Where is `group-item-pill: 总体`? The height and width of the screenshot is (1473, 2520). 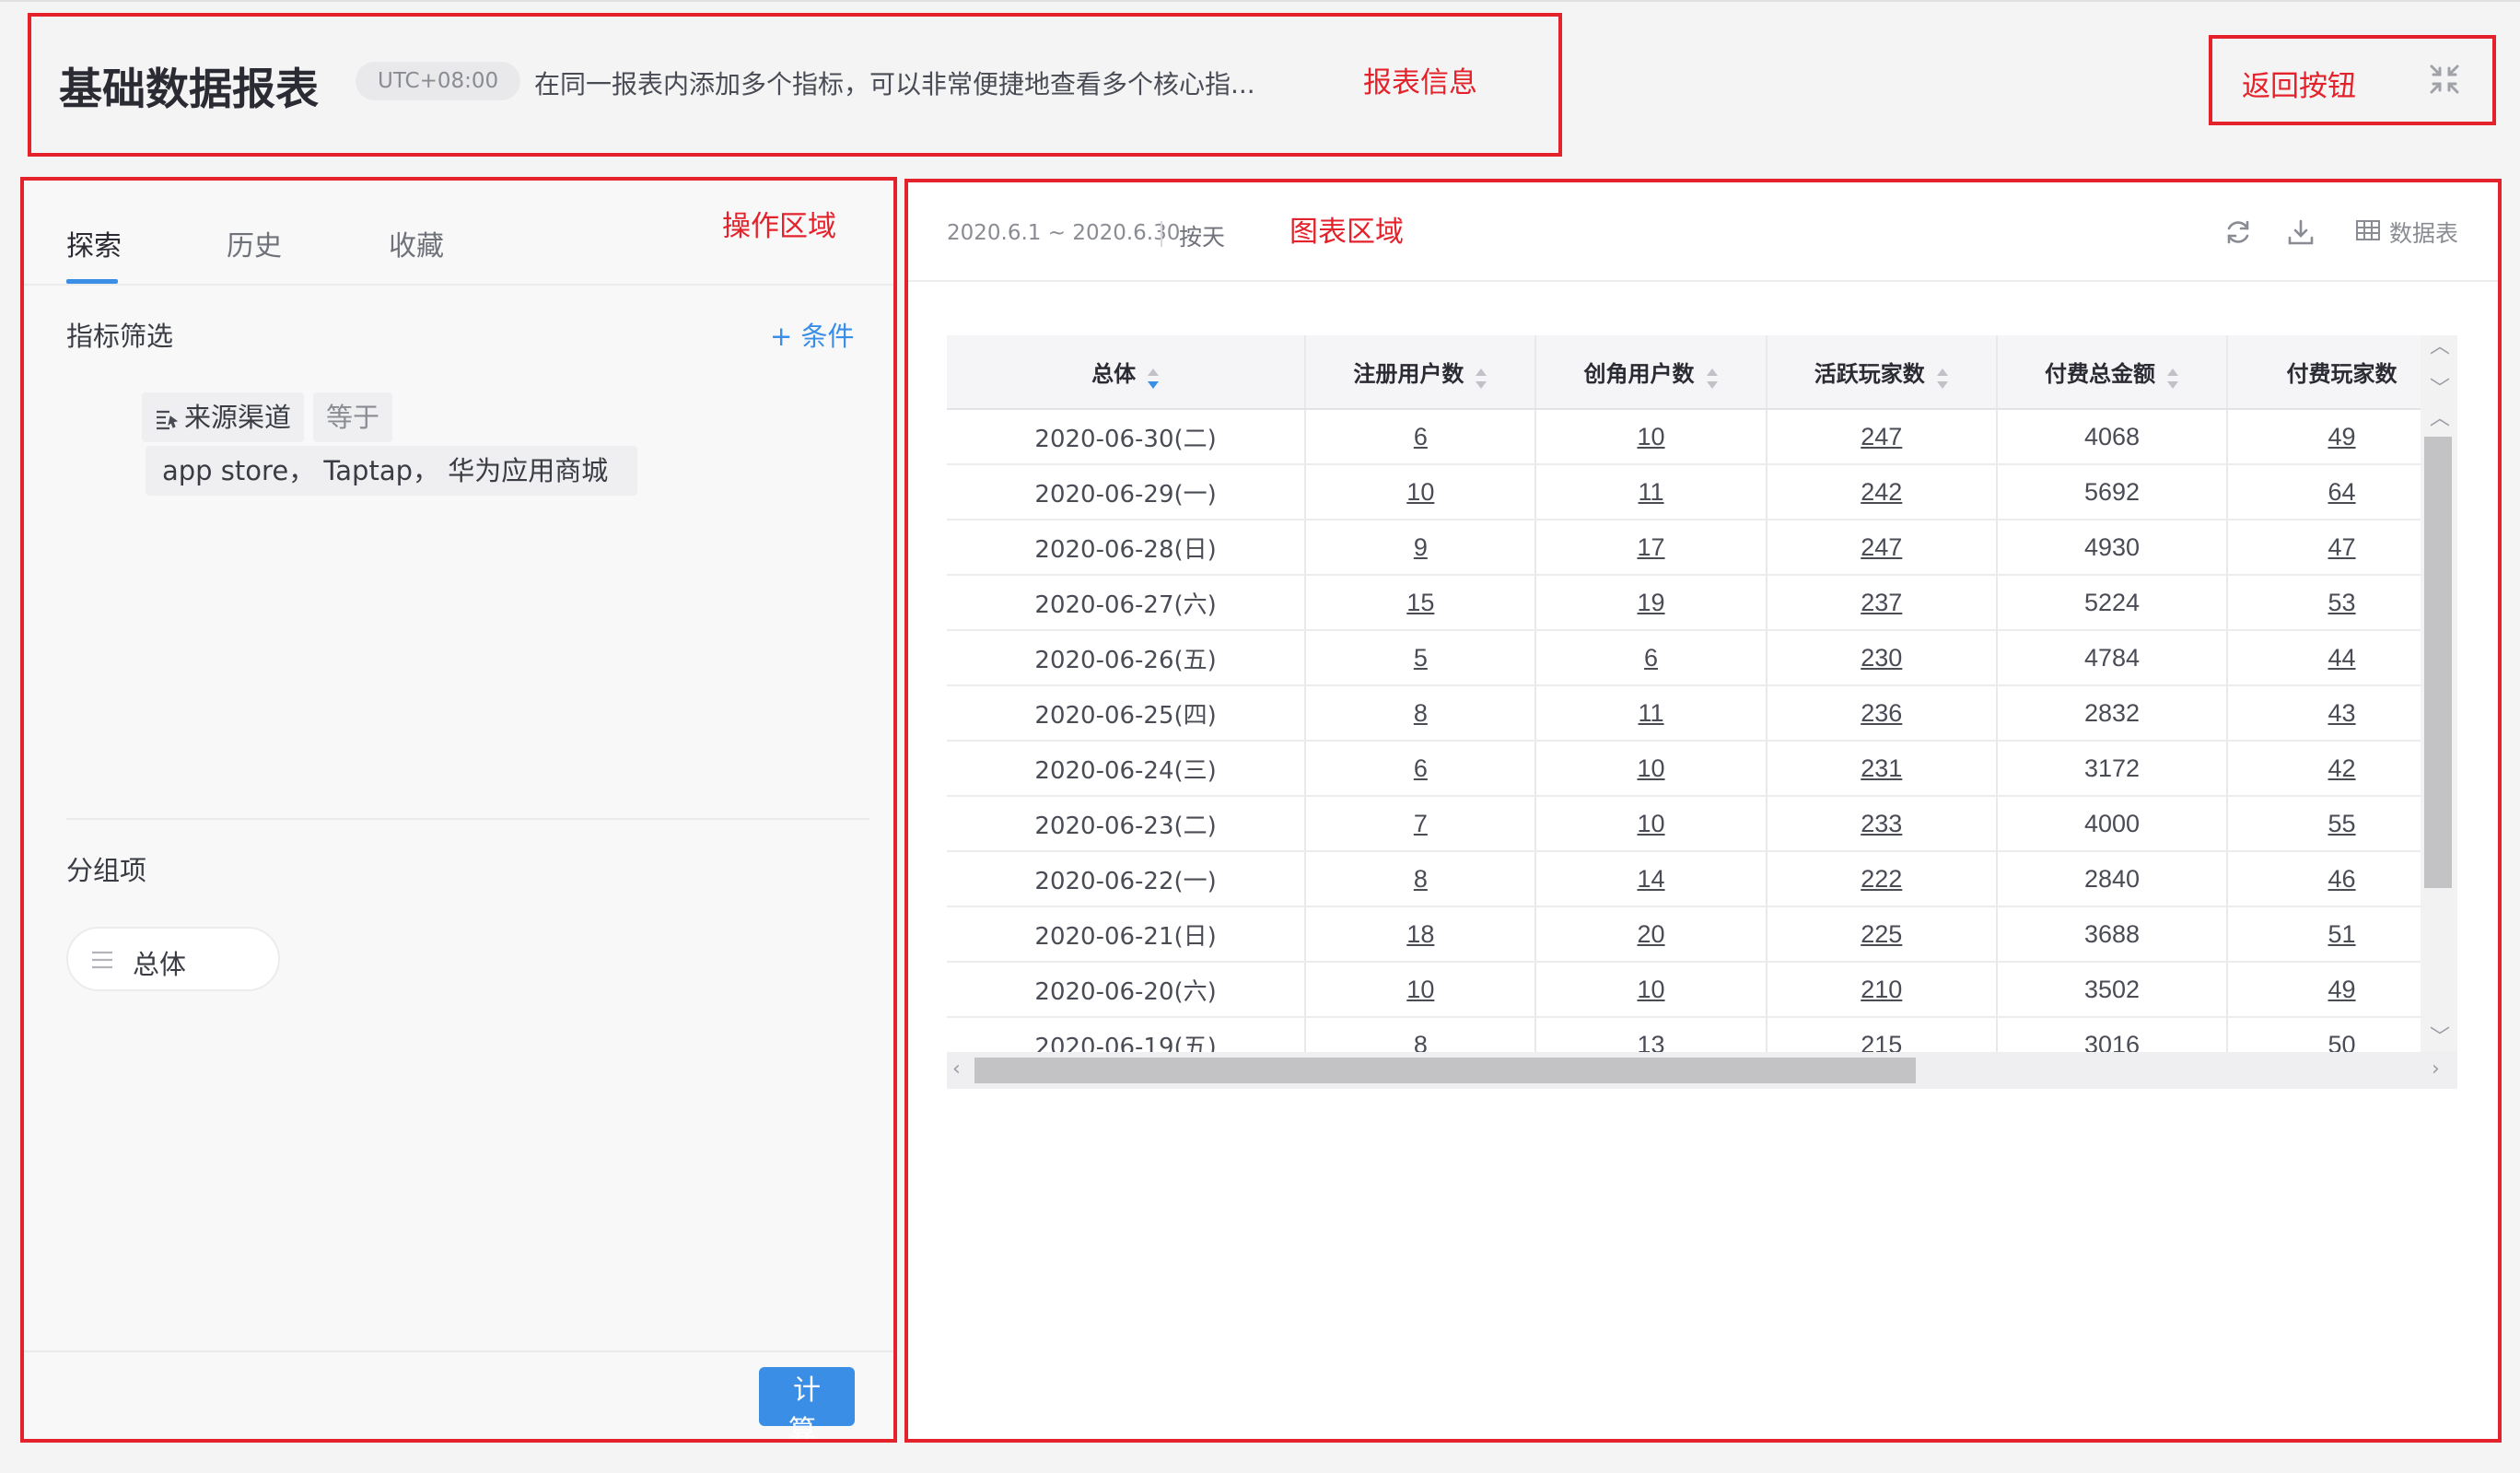
group-item-pill: 总体 is located at coordinates (173, 959).